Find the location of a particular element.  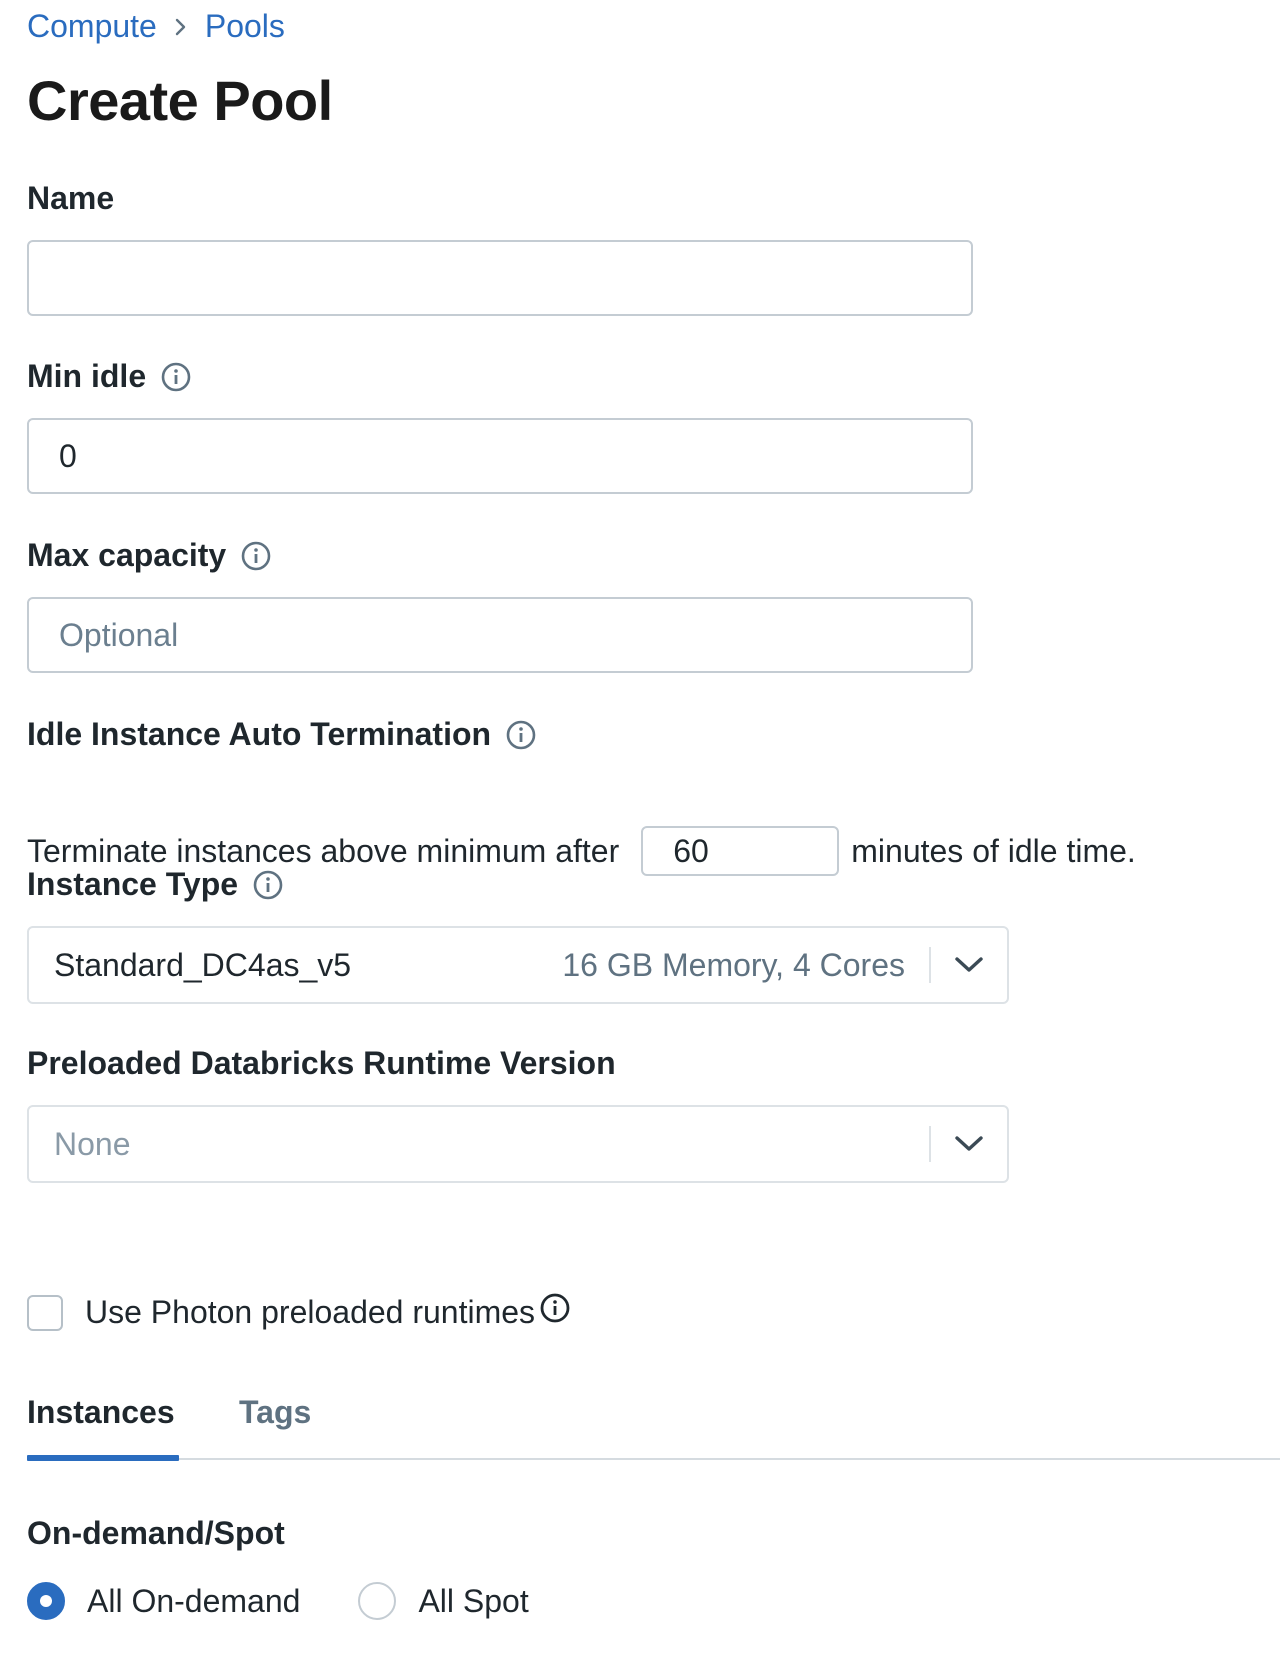

min-idle-label: Min idle is located at coordinates (109, 376).